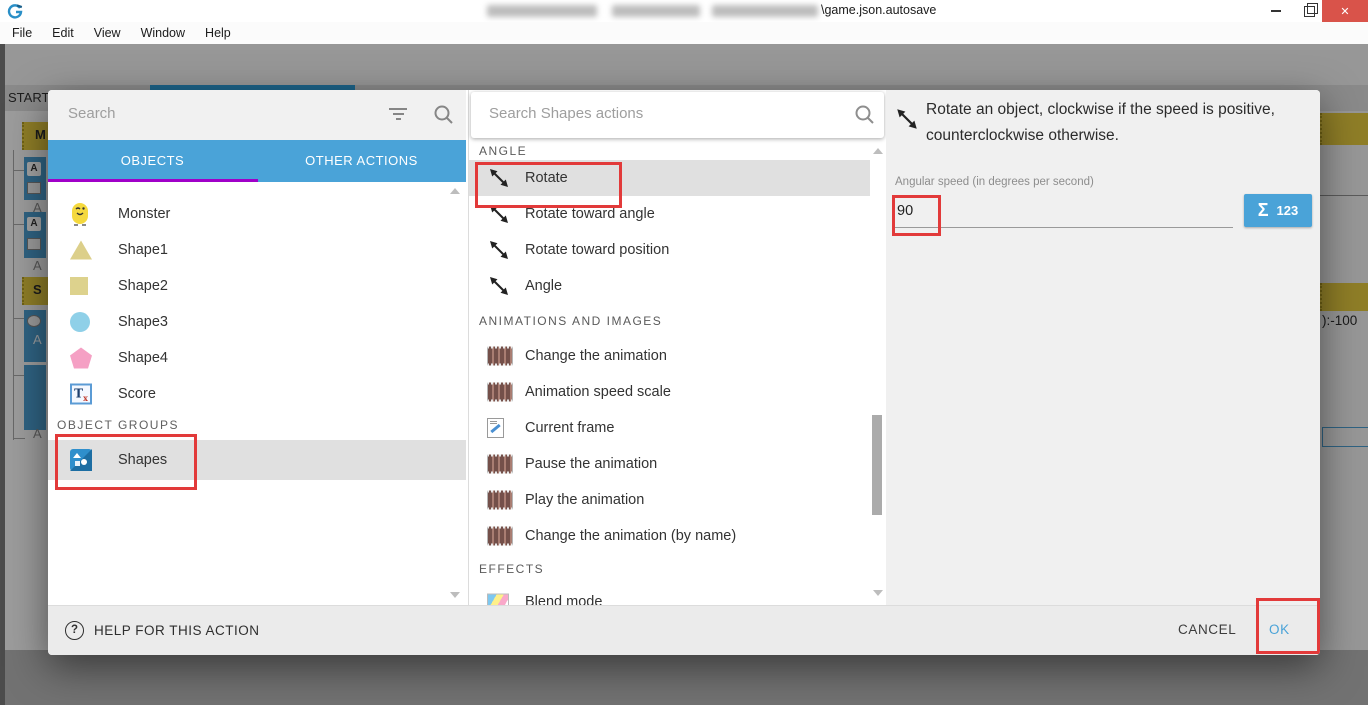 This screenshot has height=705, width=1368. I want to click on object-label: Shape1, so click(143, 250).